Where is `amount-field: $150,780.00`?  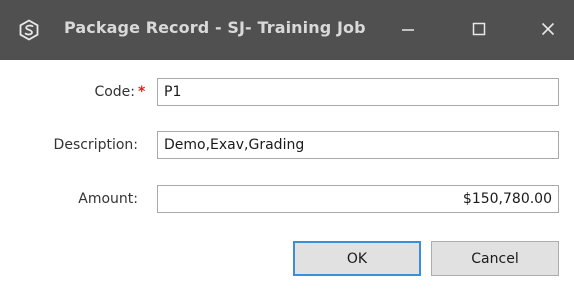
amount-field: $150,780.00 is located at coordinates (358, 199).